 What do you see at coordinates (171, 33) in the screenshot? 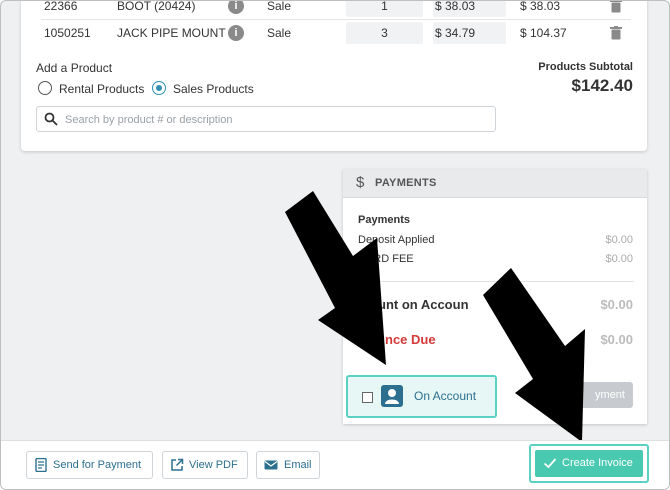
I see `product-description: JACK PIPE MOUNT` at bounding box center [171, 33].